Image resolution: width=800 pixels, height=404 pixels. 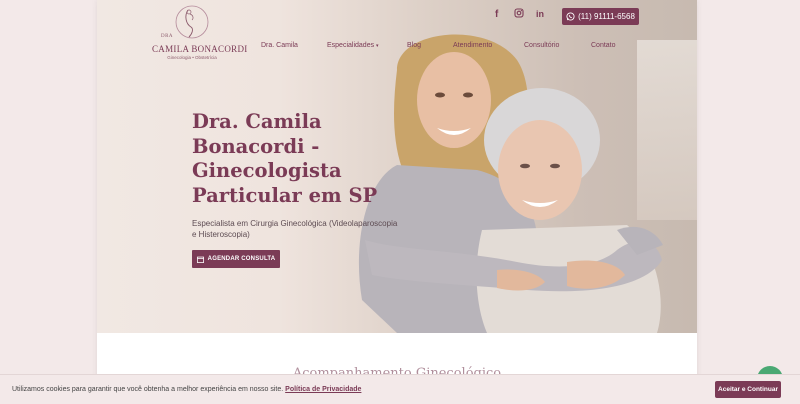 What do you see at coordinates (200, 259) in the screenshot?
I see `calendar-icon` at bounding box center [200, 259].